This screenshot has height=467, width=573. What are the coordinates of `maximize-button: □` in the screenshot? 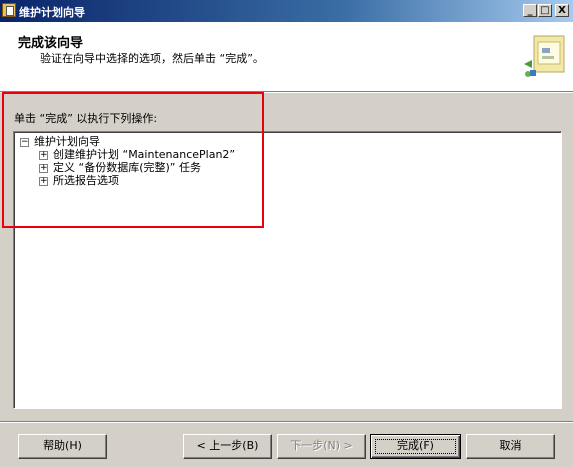 It's located at (545, 10).